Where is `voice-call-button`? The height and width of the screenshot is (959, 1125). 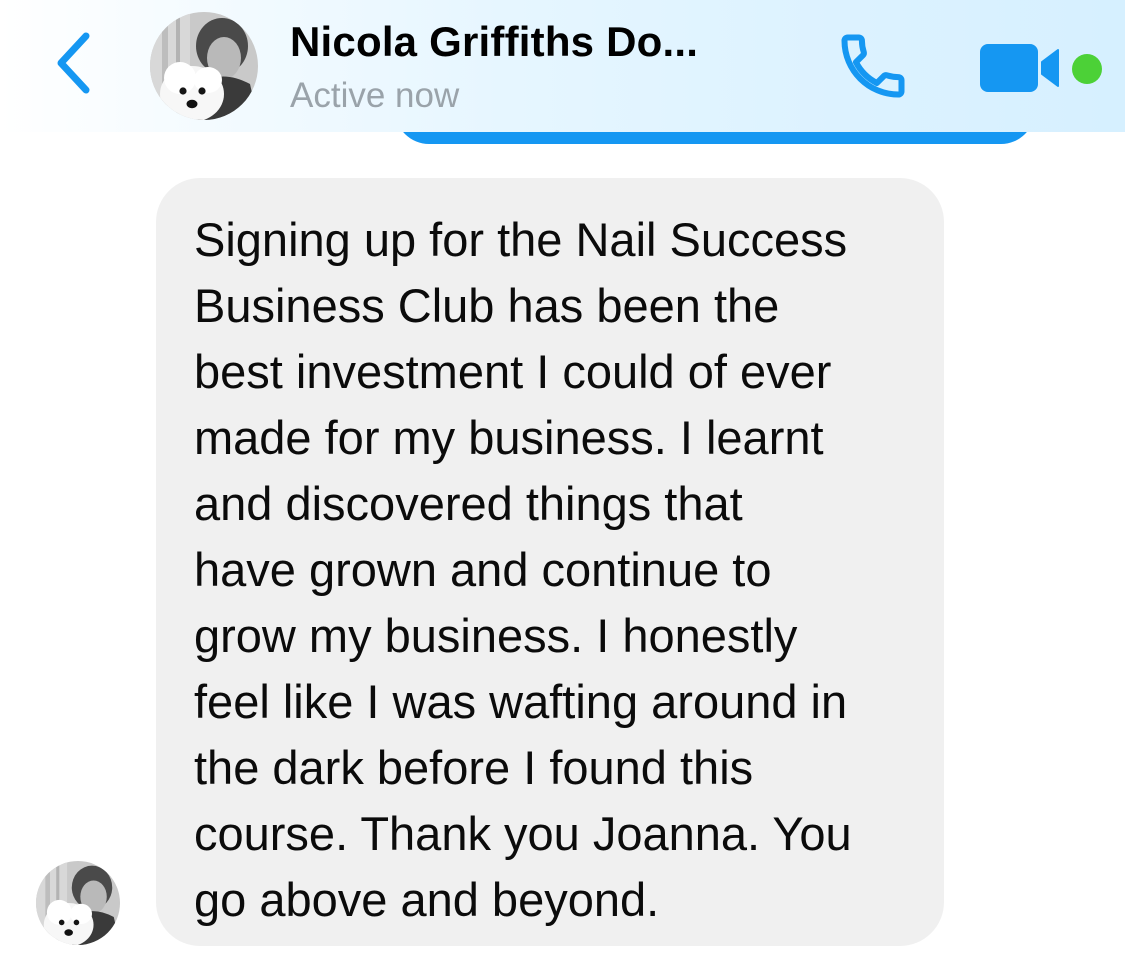
voice-call-button is located at coordinates (873, 66).